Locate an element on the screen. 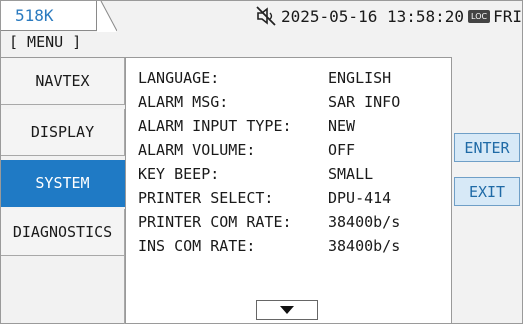 The image size is (523, 324). menu-label: [ MENU ] is located at coordinates (45, 42).